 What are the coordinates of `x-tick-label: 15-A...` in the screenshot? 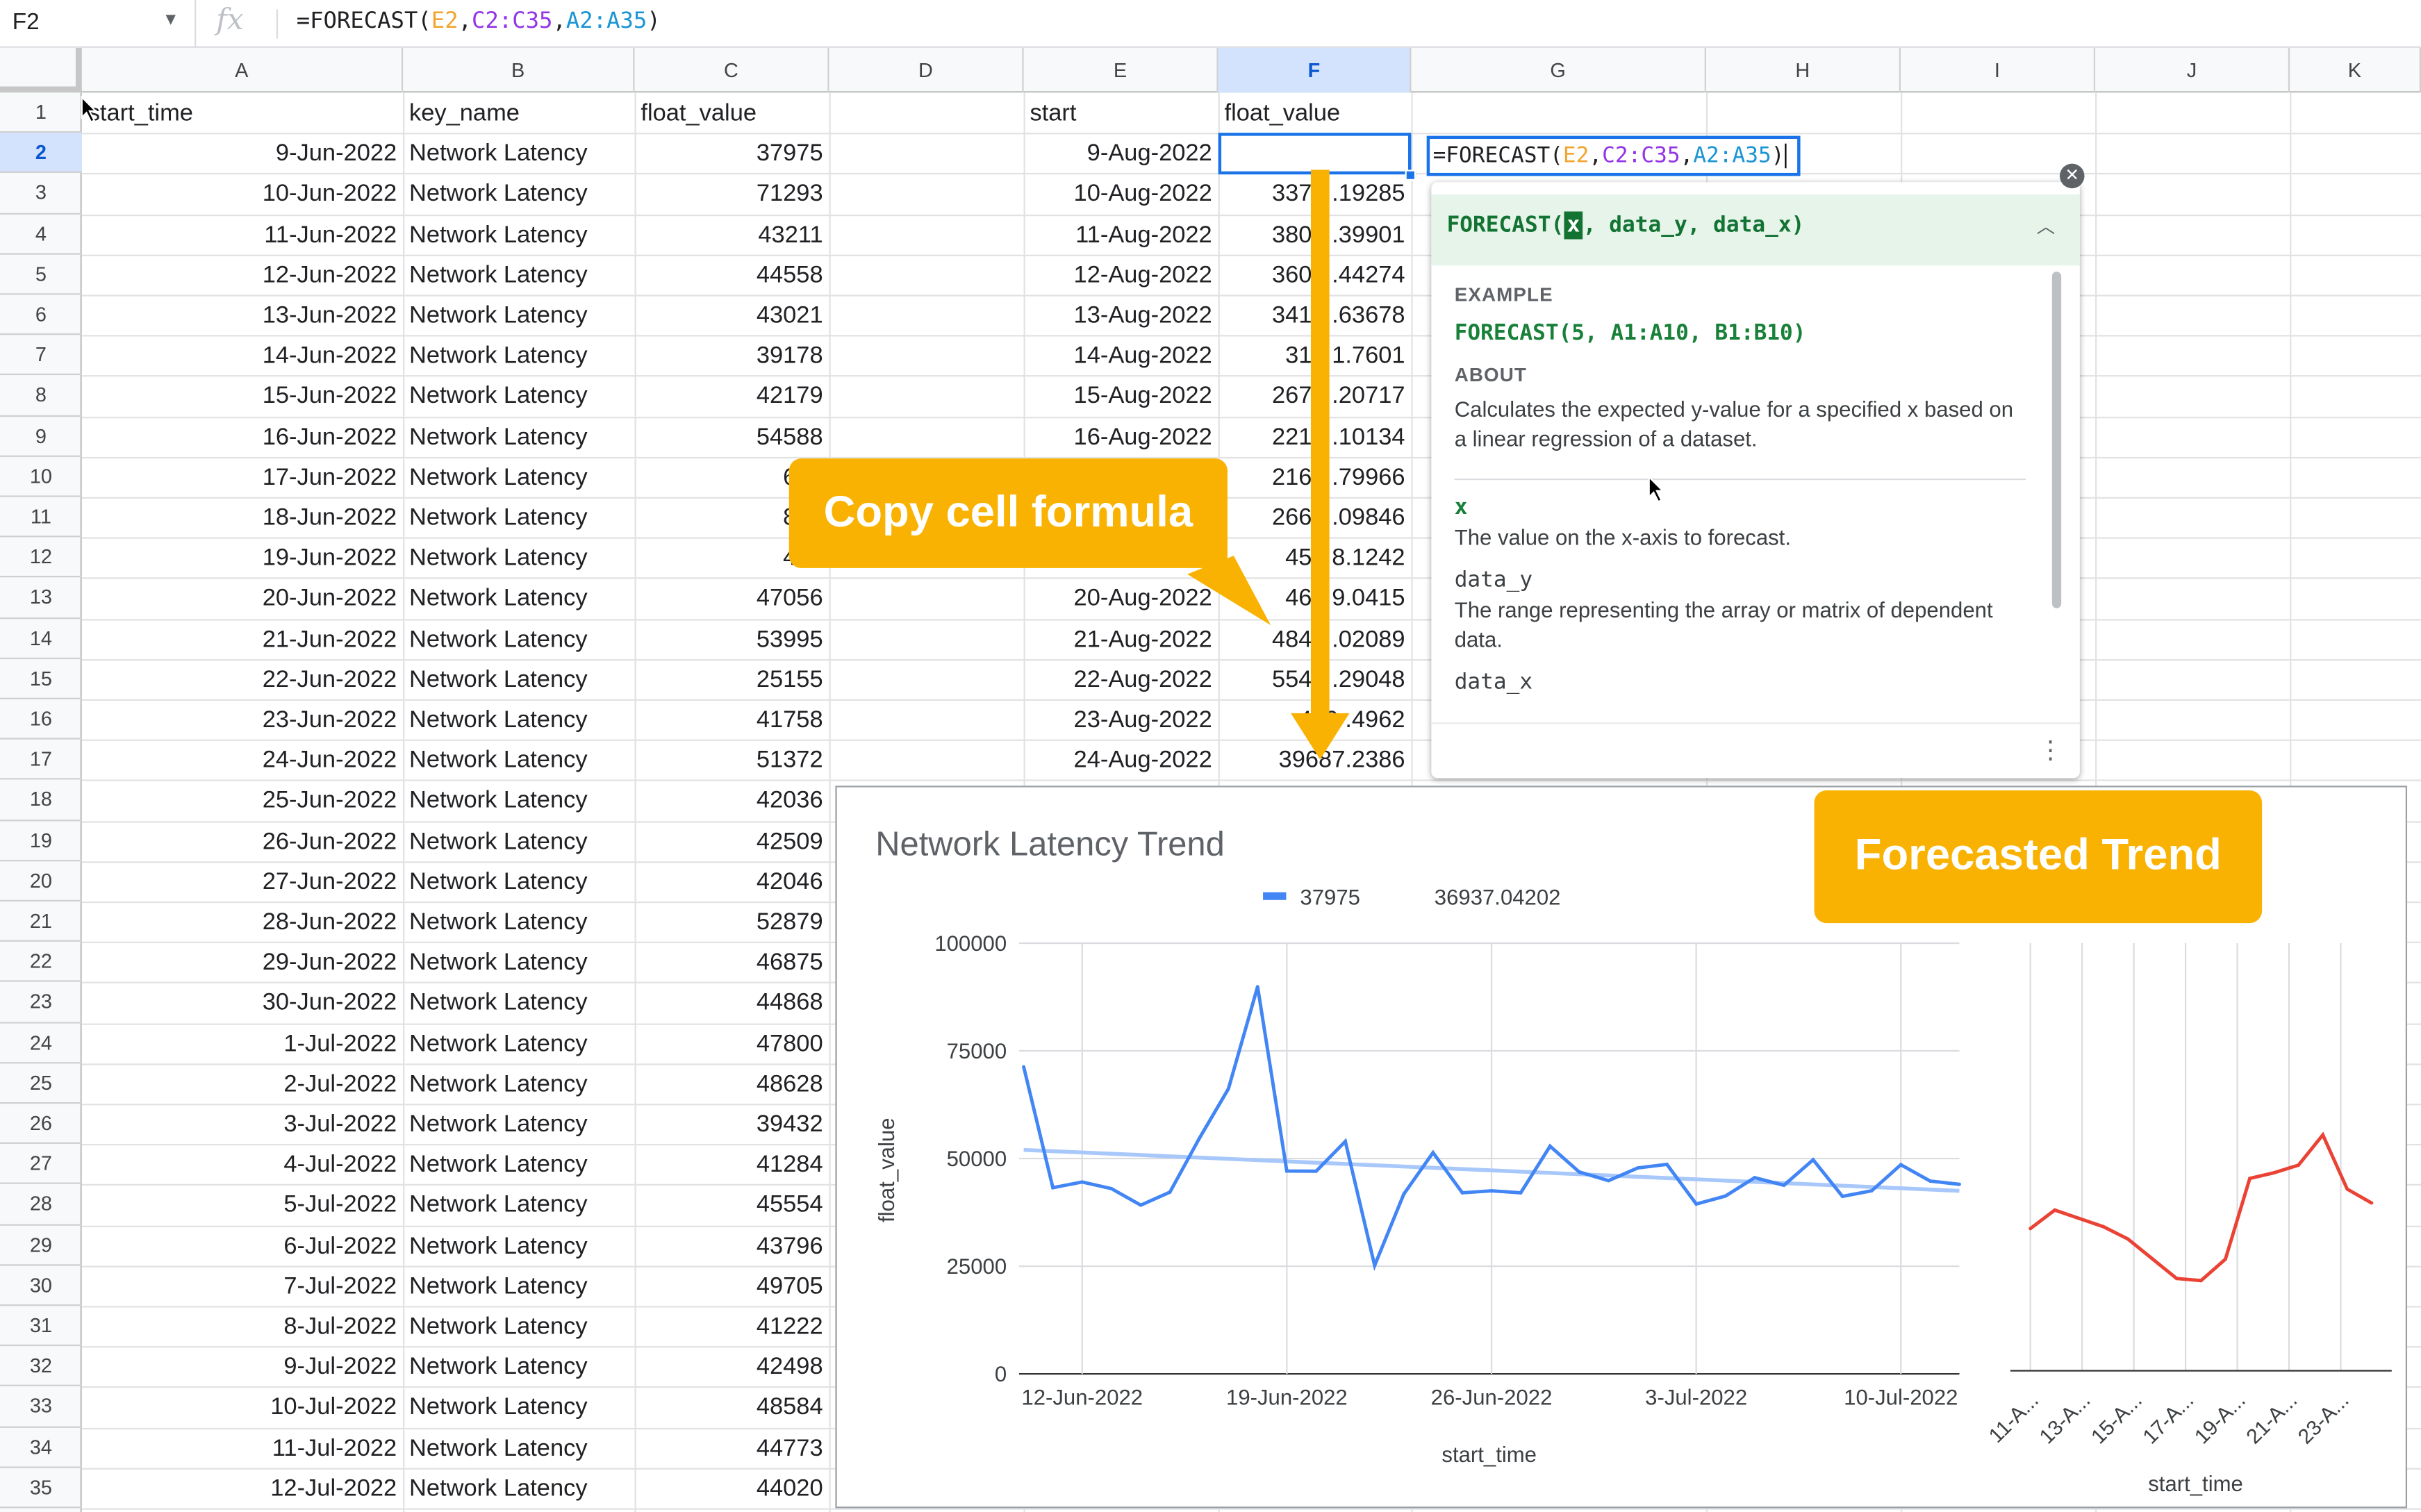 It's located at (2117, 1419).